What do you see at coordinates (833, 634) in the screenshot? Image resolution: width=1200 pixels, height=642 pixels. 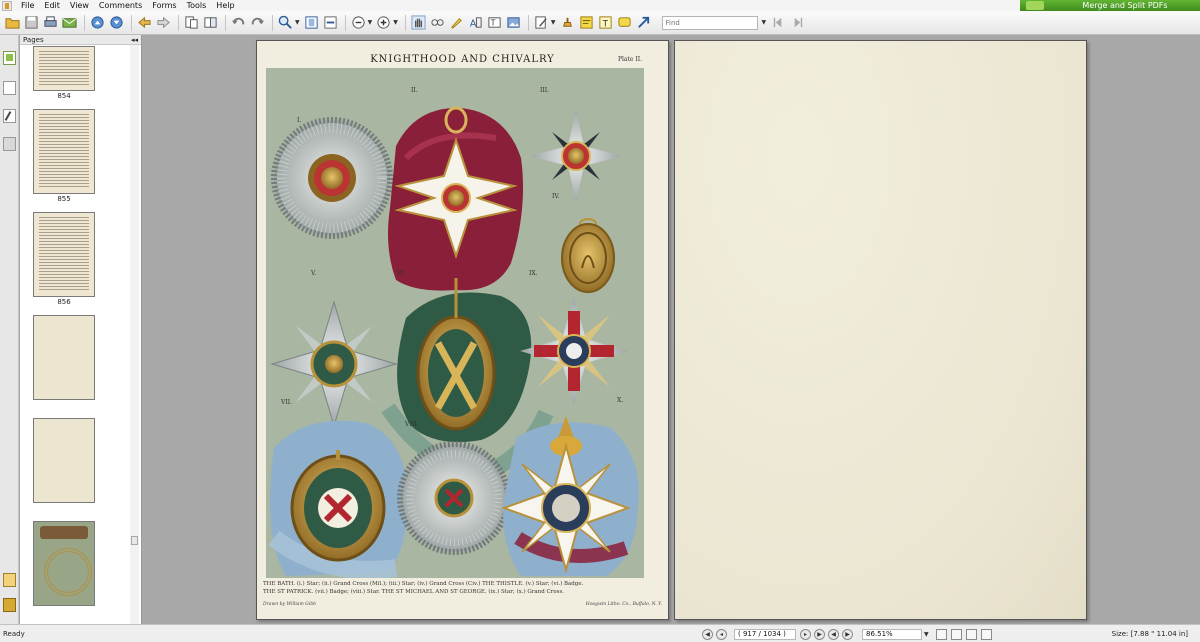 I see `back-view-button: ◀` at bounding box center [833, 634].